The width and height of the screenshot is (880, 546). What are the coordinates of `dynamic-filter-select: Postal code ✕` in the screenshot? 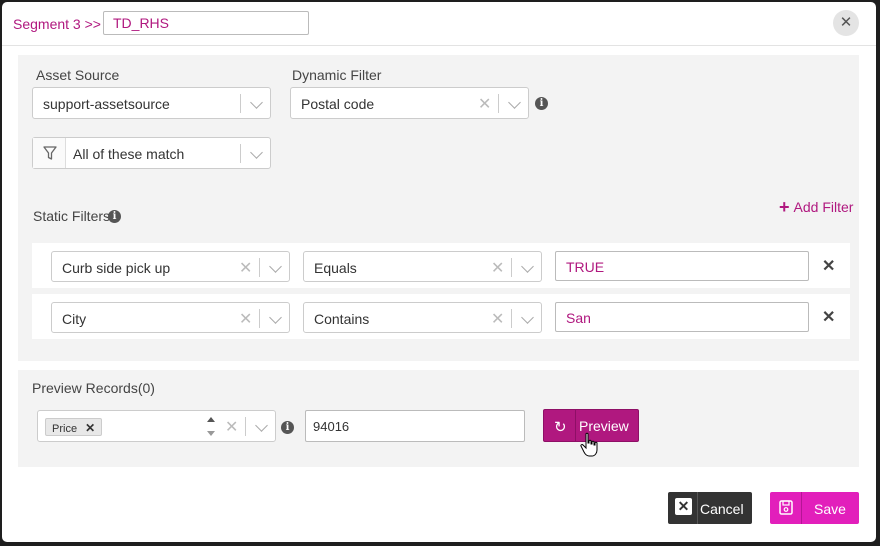 It's located at (409, 103).